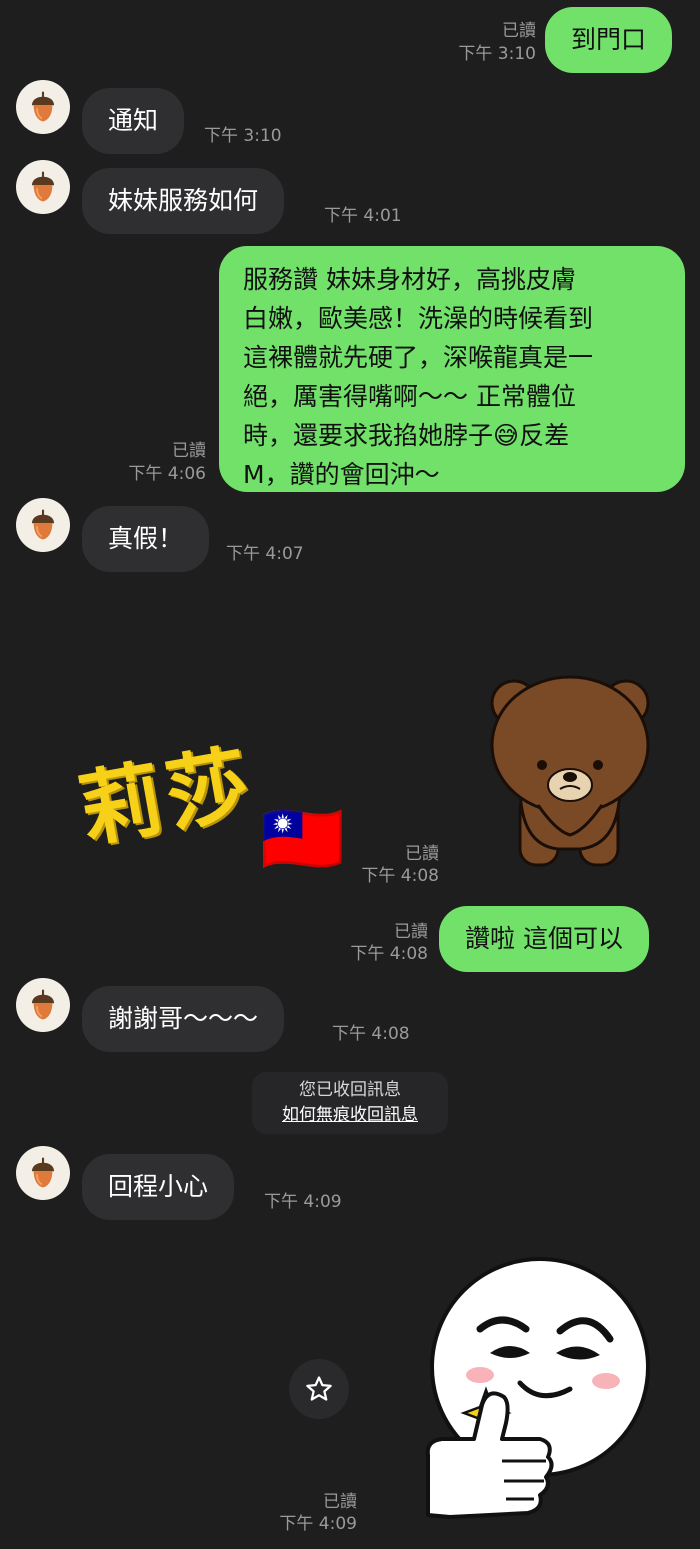  I want to click on message-time: 下午 4:01, so click(363, 216).